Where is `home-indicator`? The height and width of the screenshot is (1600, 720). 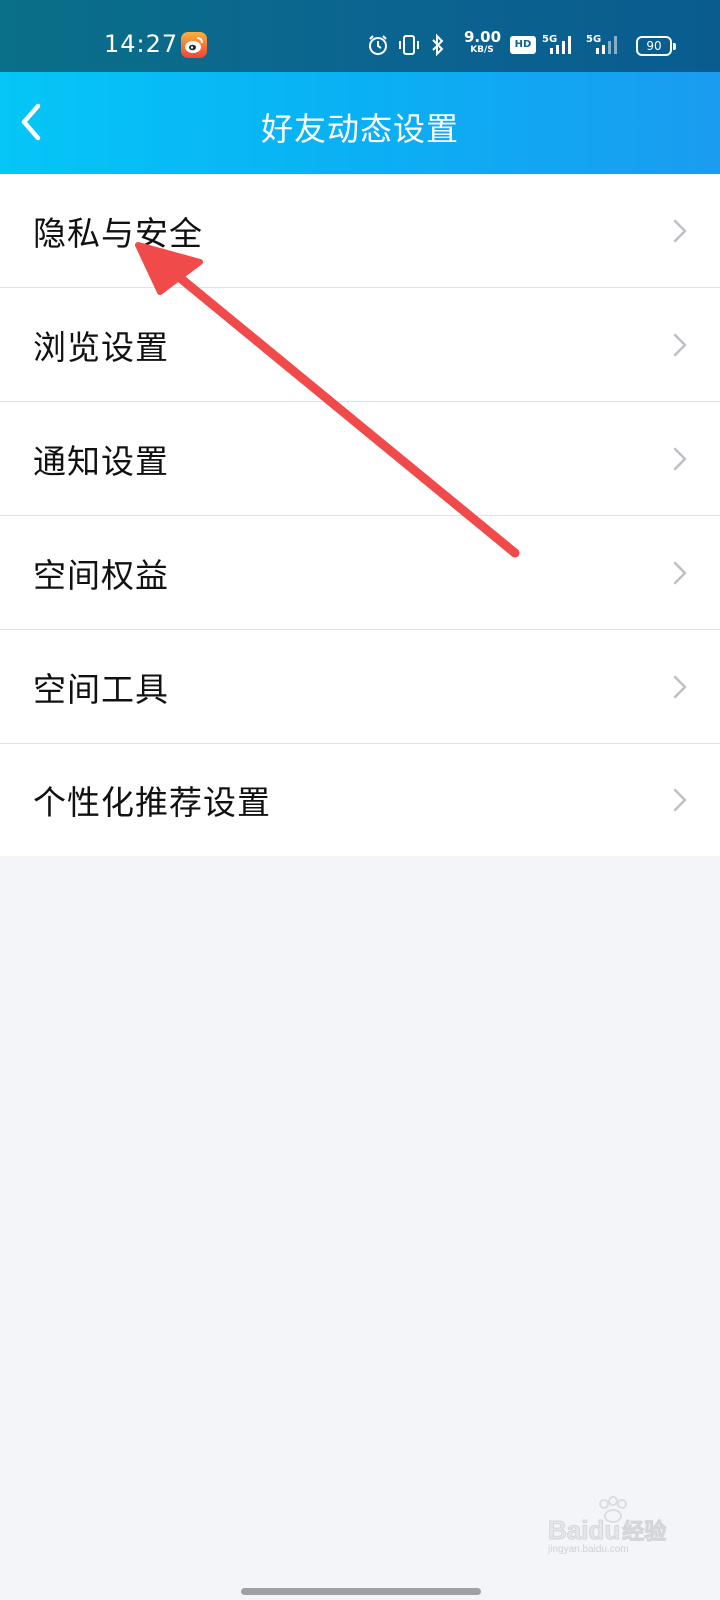
home-indicator is located at coordinates (361, 1591).